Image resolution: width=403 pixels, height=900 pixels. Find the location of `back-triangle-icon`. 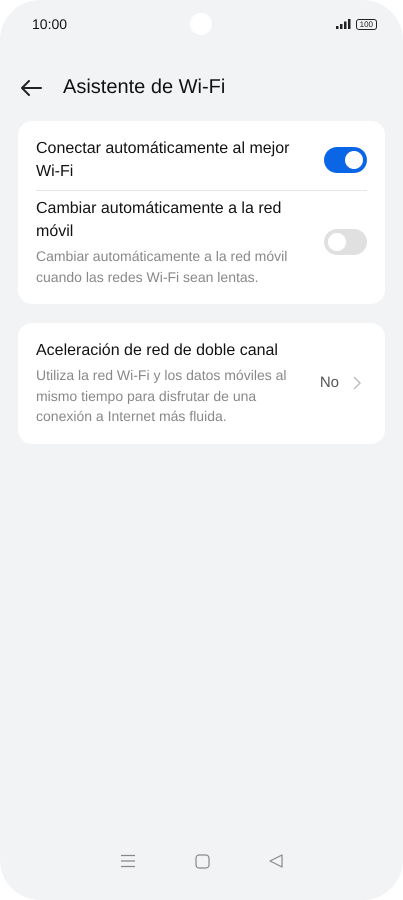

back-triangle-icon is located at coordinates (276, 861).